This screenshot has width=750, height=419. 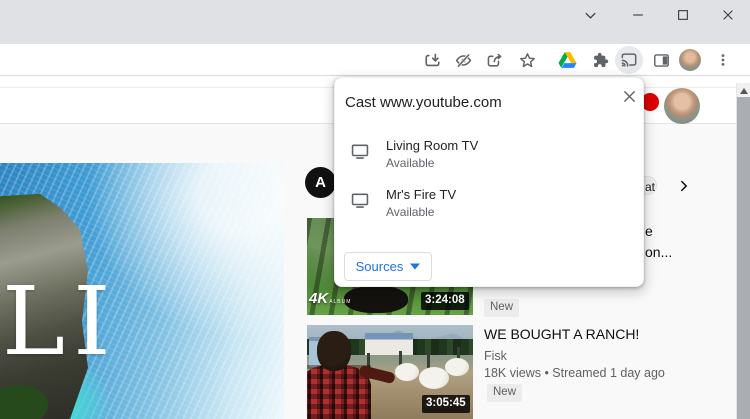 What do you see at coordinates (502, 308) in the screenshot?
I see `video1-new-badge: New` at bounding box center [502, 308].